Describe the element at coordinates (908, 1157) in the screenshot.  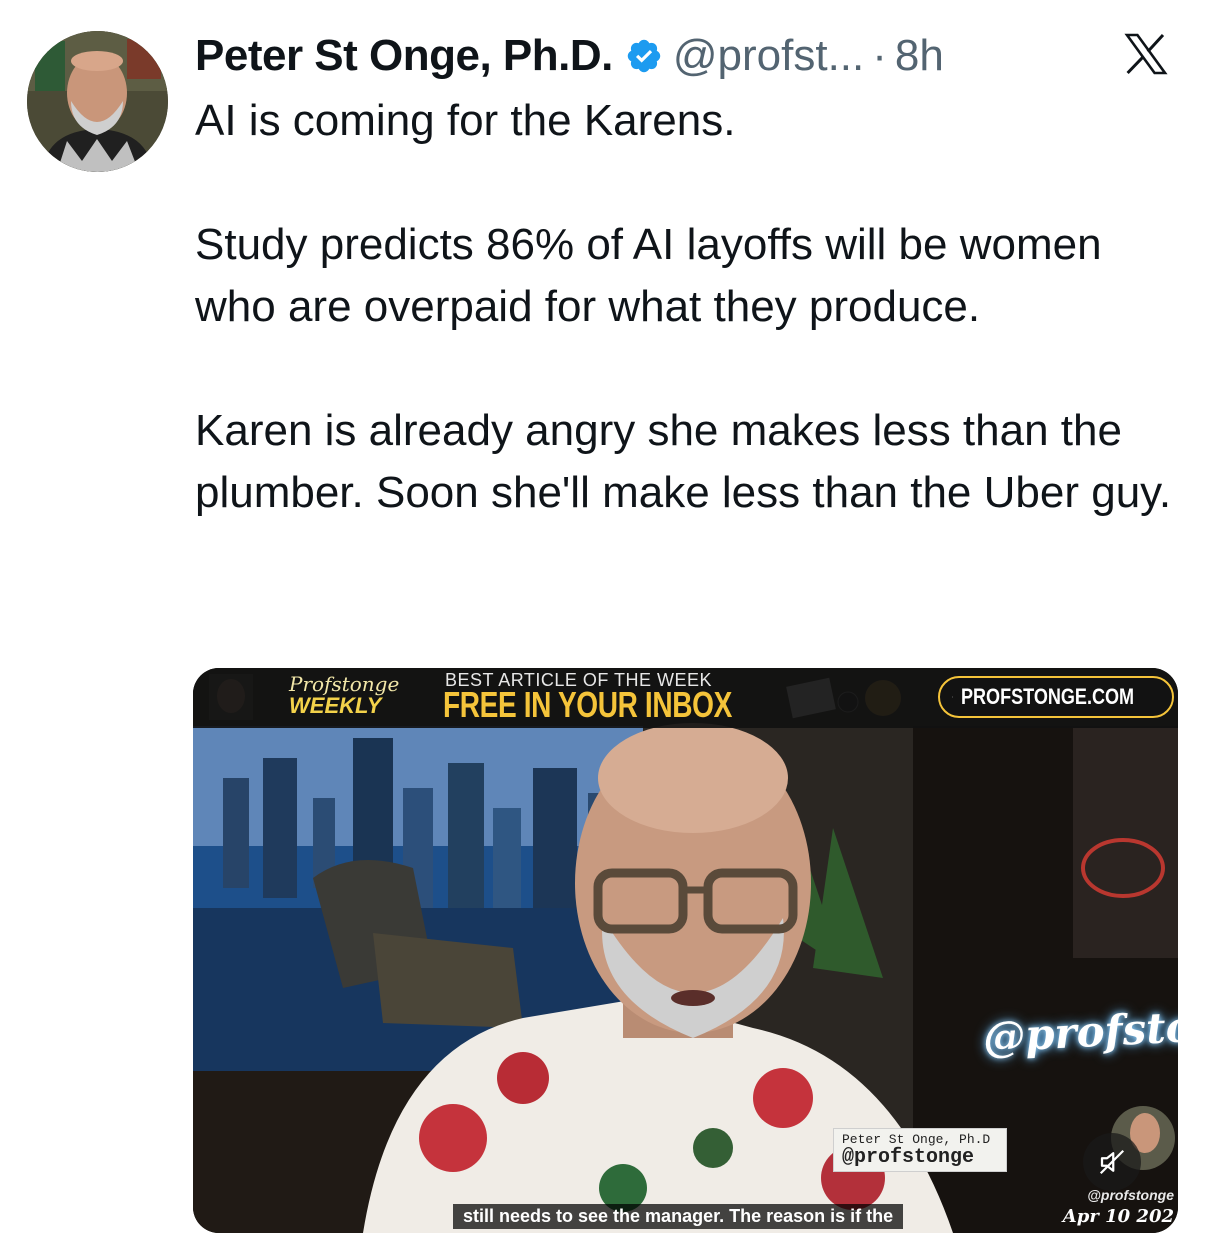
I see `nametag-handle: @profstonge` at that location.